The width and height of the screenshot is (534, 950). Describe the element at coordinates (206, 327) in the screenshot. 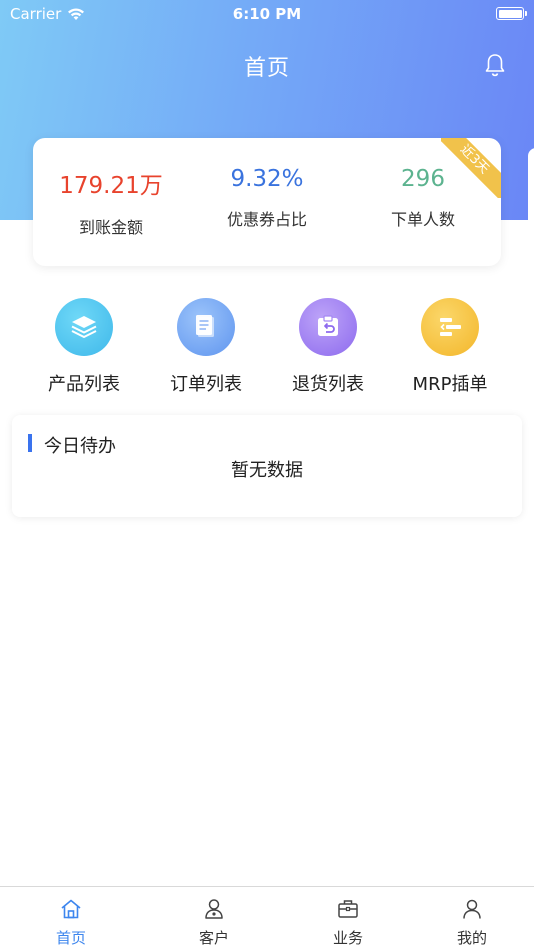

I see `document-icon` at that location.